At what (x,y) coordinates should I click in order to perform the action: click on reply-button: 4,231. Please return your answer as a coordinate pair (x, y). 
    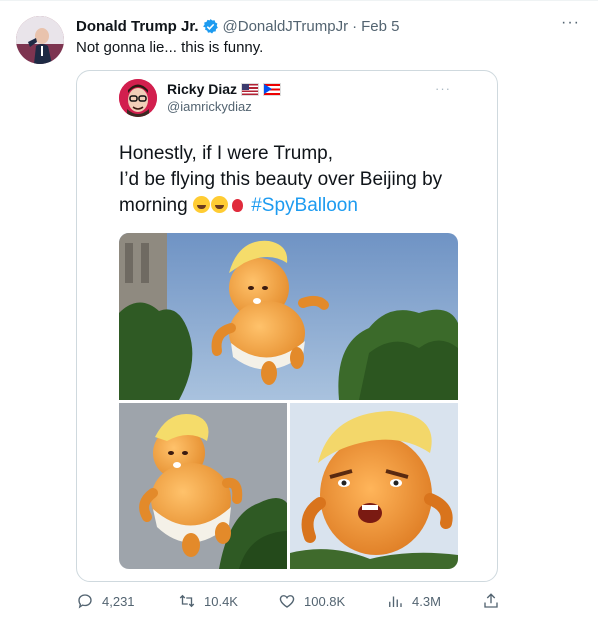
    Looking at the image, I should click on (105, 601).